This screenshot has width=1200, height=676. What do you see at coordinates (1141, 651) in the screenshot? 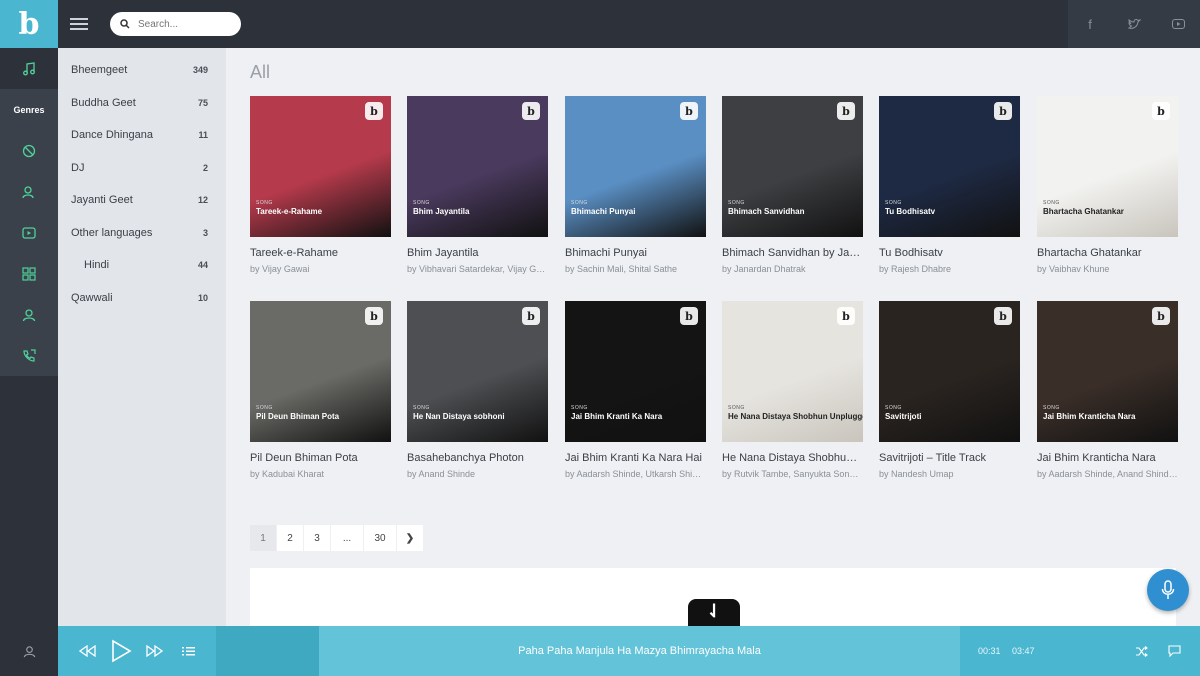
I see `shuffle-button` at bounding box center [1141, 651].